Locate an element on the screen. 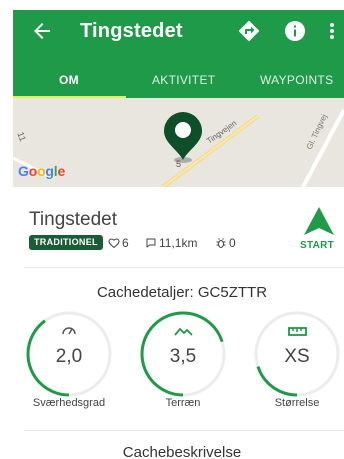 This screenshot has width=344, height=459. google-logo: Google is located at coordinates (42, 171).